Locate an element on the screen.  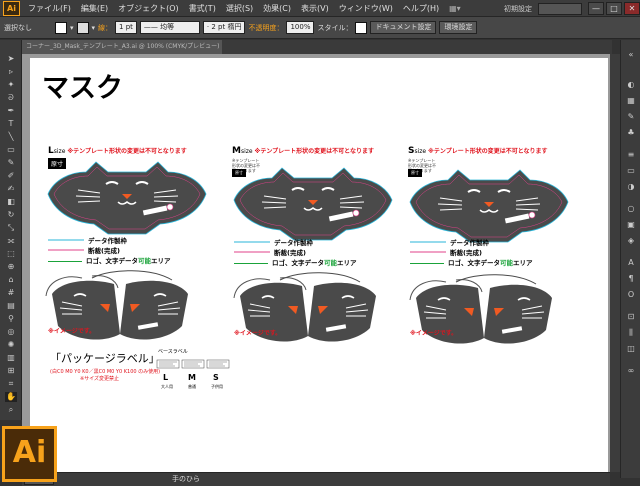
stroke-profile-select: —— 均等 is located at coordinates (169, 27).